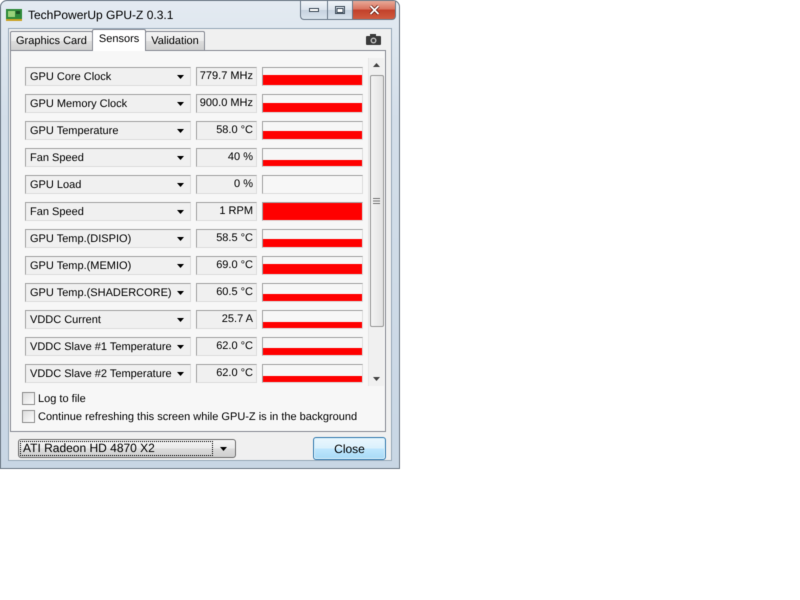 The width and height of the screenshot is (800, 600). I want to click on sensor-dropdown: VDDC Current, so click(108, 319).